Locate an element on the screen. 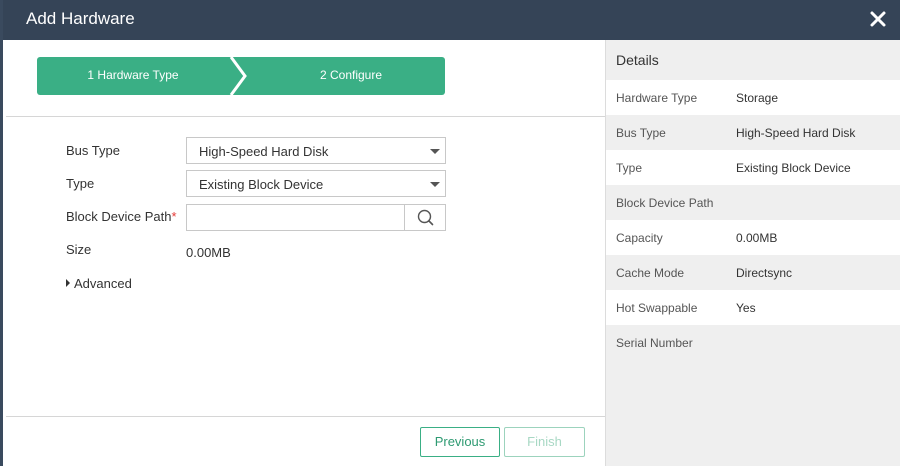 The width and height of the screenshot is (900, 466). required-marker: * is located at coordinates (174, 216).